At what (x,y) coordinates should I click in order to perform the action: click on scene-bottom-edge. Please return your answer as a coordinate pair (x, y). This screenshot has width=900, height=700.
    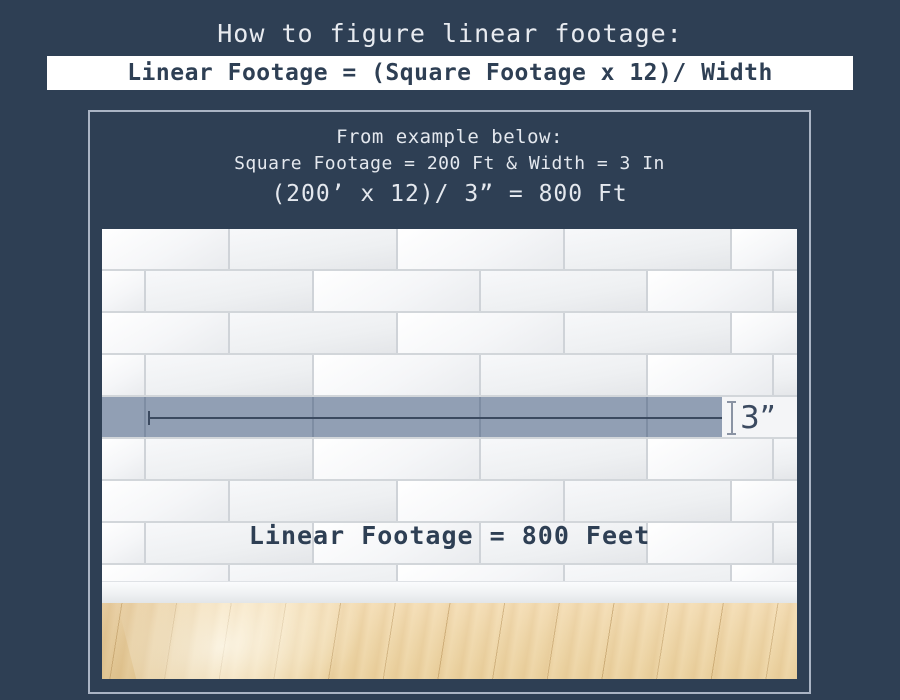
    Looking at the image, I should click on (449, 680).